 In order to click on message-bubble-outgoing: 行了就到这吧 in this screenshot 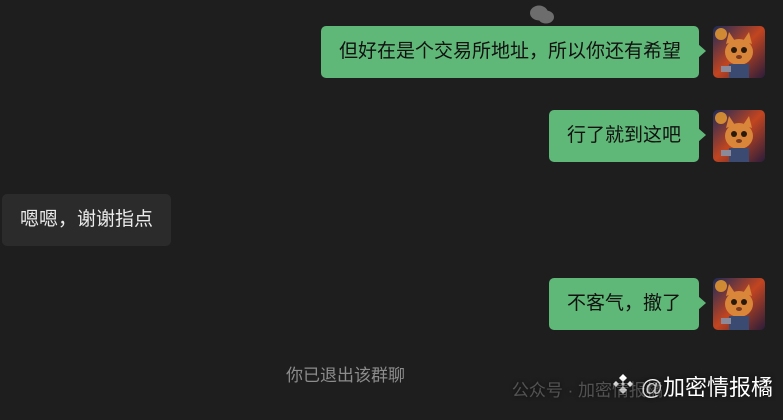, I will do `click(627, 136)`.